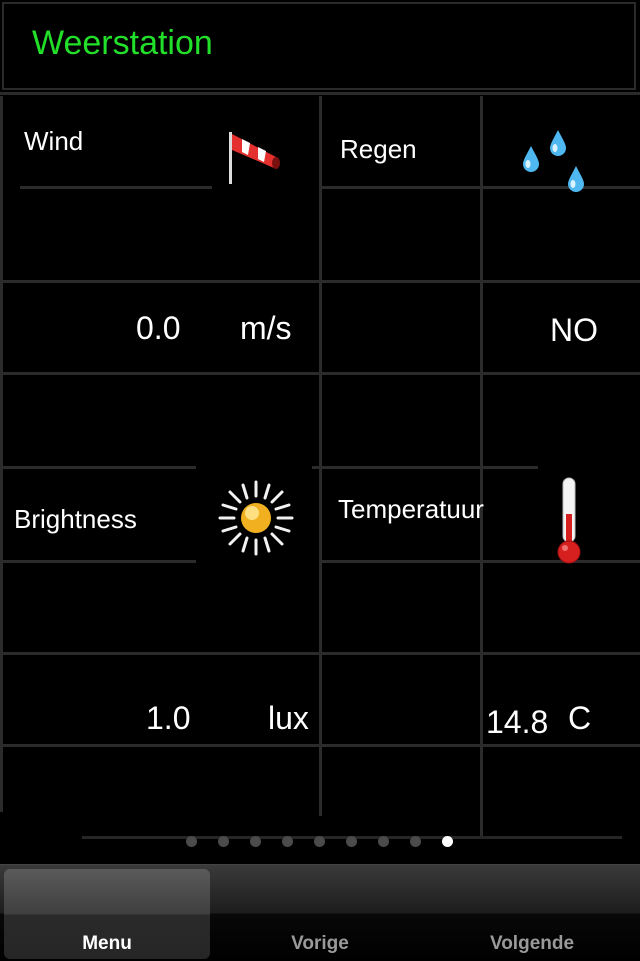  I want to click on windsock-icon, so click(252, 154).